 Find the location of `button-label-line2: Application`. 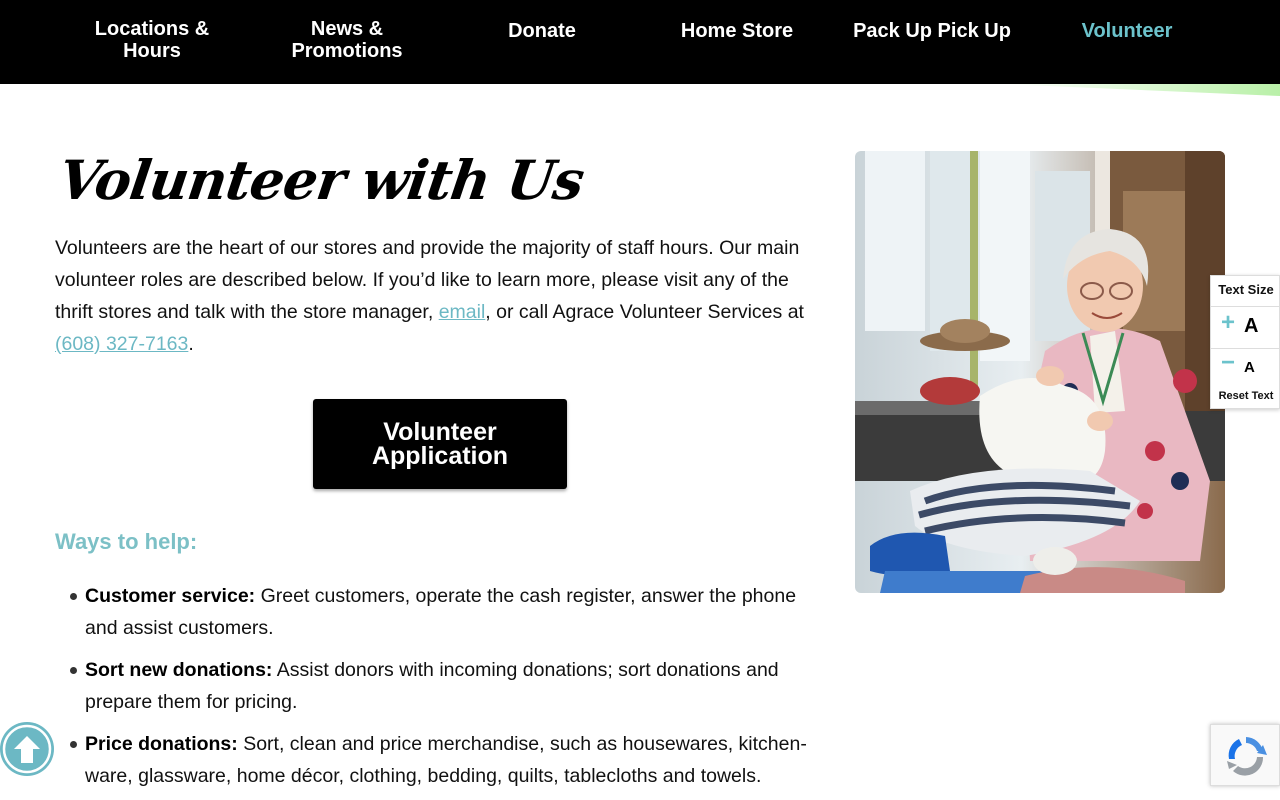

button-label-line2: Application is located at coordinates (440, 456).